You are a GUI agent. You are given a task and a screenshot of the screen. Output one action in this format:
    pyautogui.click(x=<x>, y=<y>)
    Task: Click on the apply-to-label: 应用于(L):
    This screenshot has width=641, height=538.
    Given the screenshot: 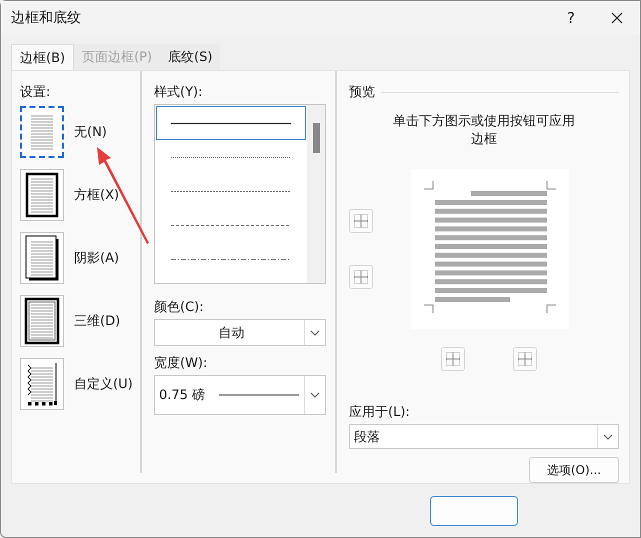 What is the action you would take?
    pyautogui.click(x=380, y=412)
    